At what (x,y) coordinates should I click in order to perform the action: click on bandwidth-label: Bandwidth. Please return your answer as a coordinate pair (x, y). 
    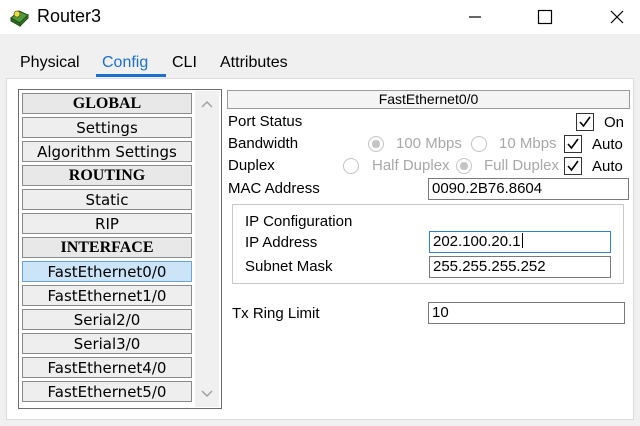
    Looking at the image, I should click on (263, 143).